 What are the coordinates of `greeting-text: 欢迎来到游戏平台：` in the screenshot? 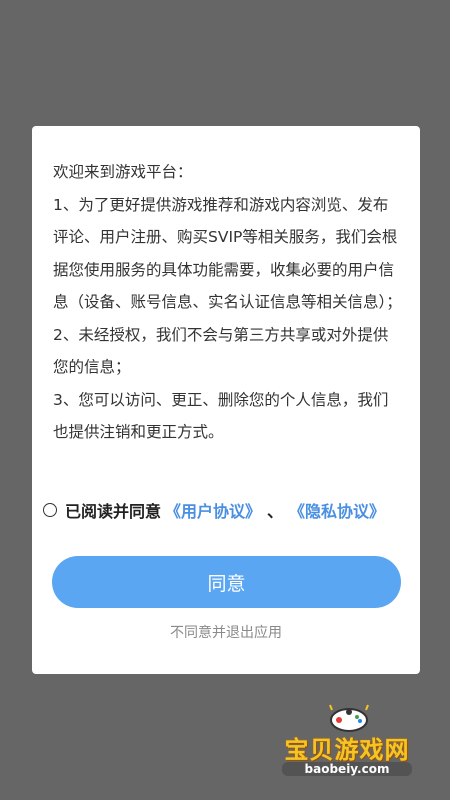 It's located at (123, 172).